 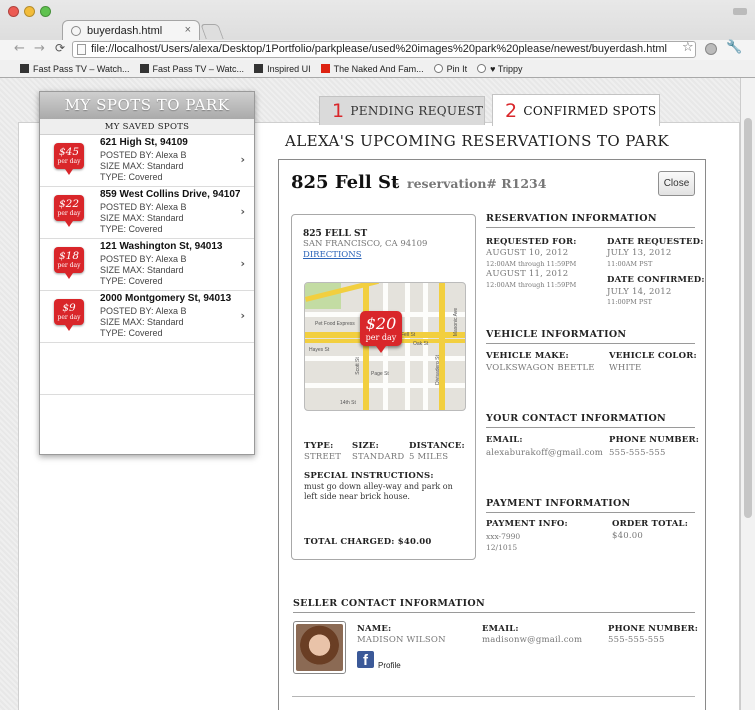 I want to click on order-total-label: ORDER TOTAL:, so click(x=650, y=524).